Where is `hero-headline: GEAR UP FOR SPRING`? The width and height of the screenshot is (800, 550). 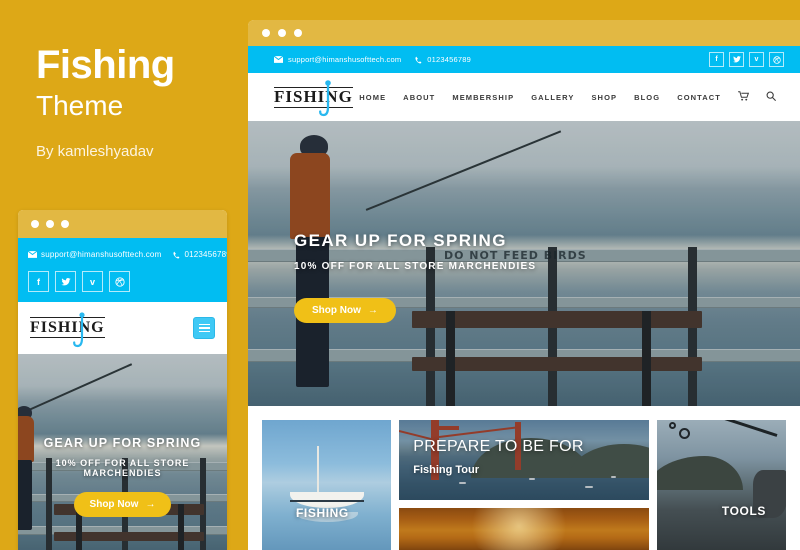
hero-headline: GEAR UP FOR SPRING is located at coordinates (400, 240).